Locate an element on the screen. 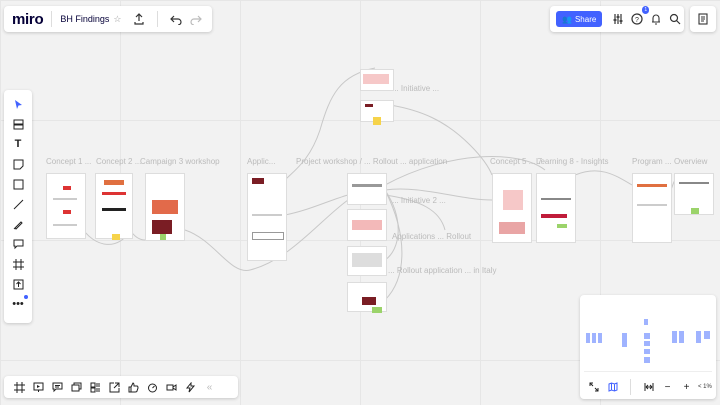 This screenshot has width=720, height=405. frame-title: Concept 5 ... 7 is located at coordinates (516, 161).